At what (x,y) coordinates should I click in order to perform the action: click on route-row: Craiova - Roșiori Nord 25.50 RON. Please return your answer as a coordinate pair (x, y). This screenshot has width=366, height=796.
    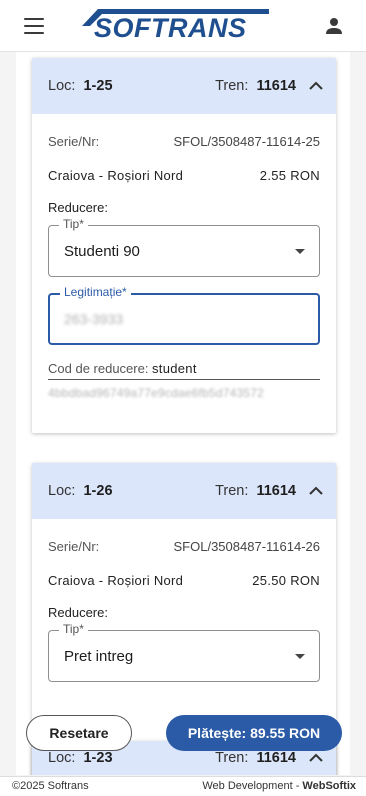
    Looking at the image, I should click on (184, 581).